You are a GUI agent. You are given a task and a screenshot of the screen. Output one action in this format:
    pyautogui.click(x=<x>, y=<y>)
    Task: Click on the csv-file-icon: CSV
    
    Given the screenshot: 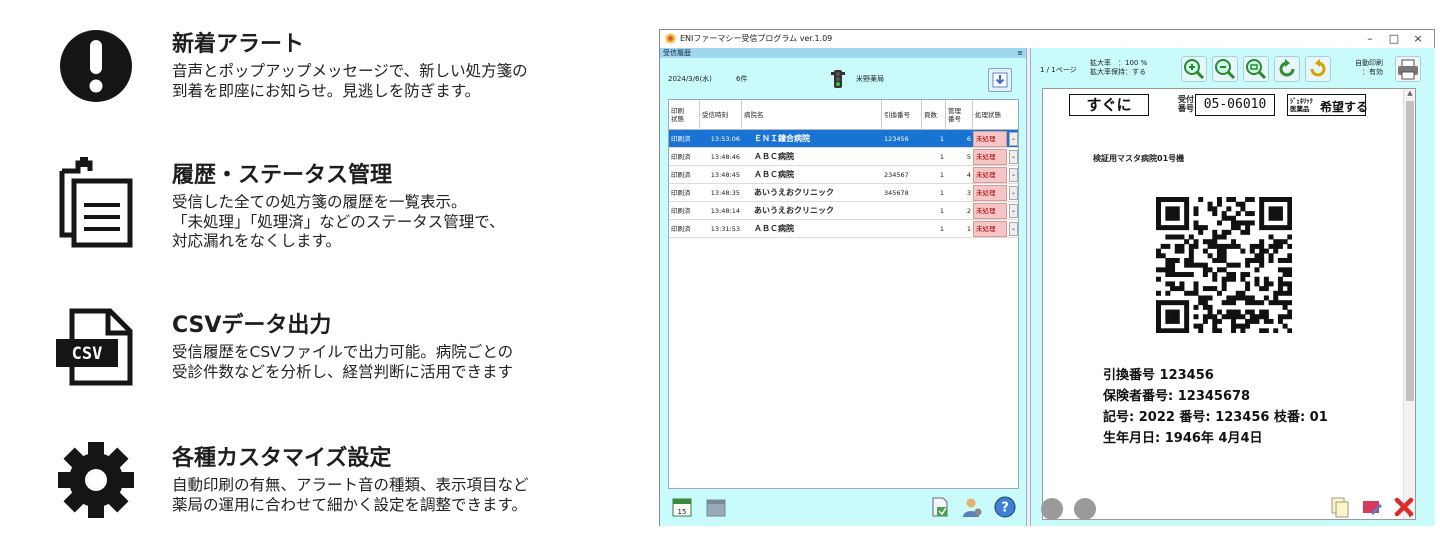 What is the action you would take?
    pyautogui.click(x=96, y=347)
    